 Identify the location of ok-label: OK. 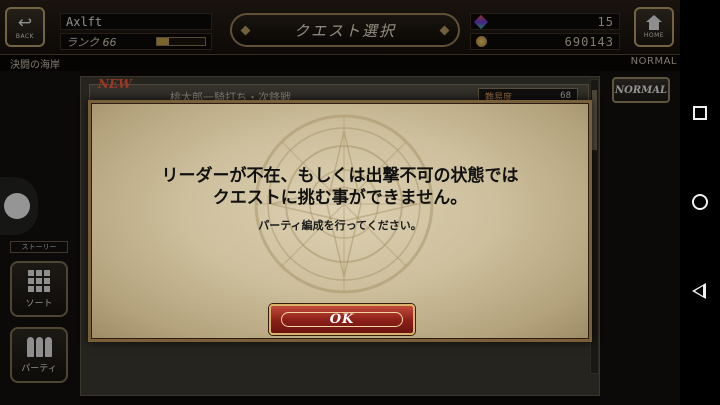
(342, 319).